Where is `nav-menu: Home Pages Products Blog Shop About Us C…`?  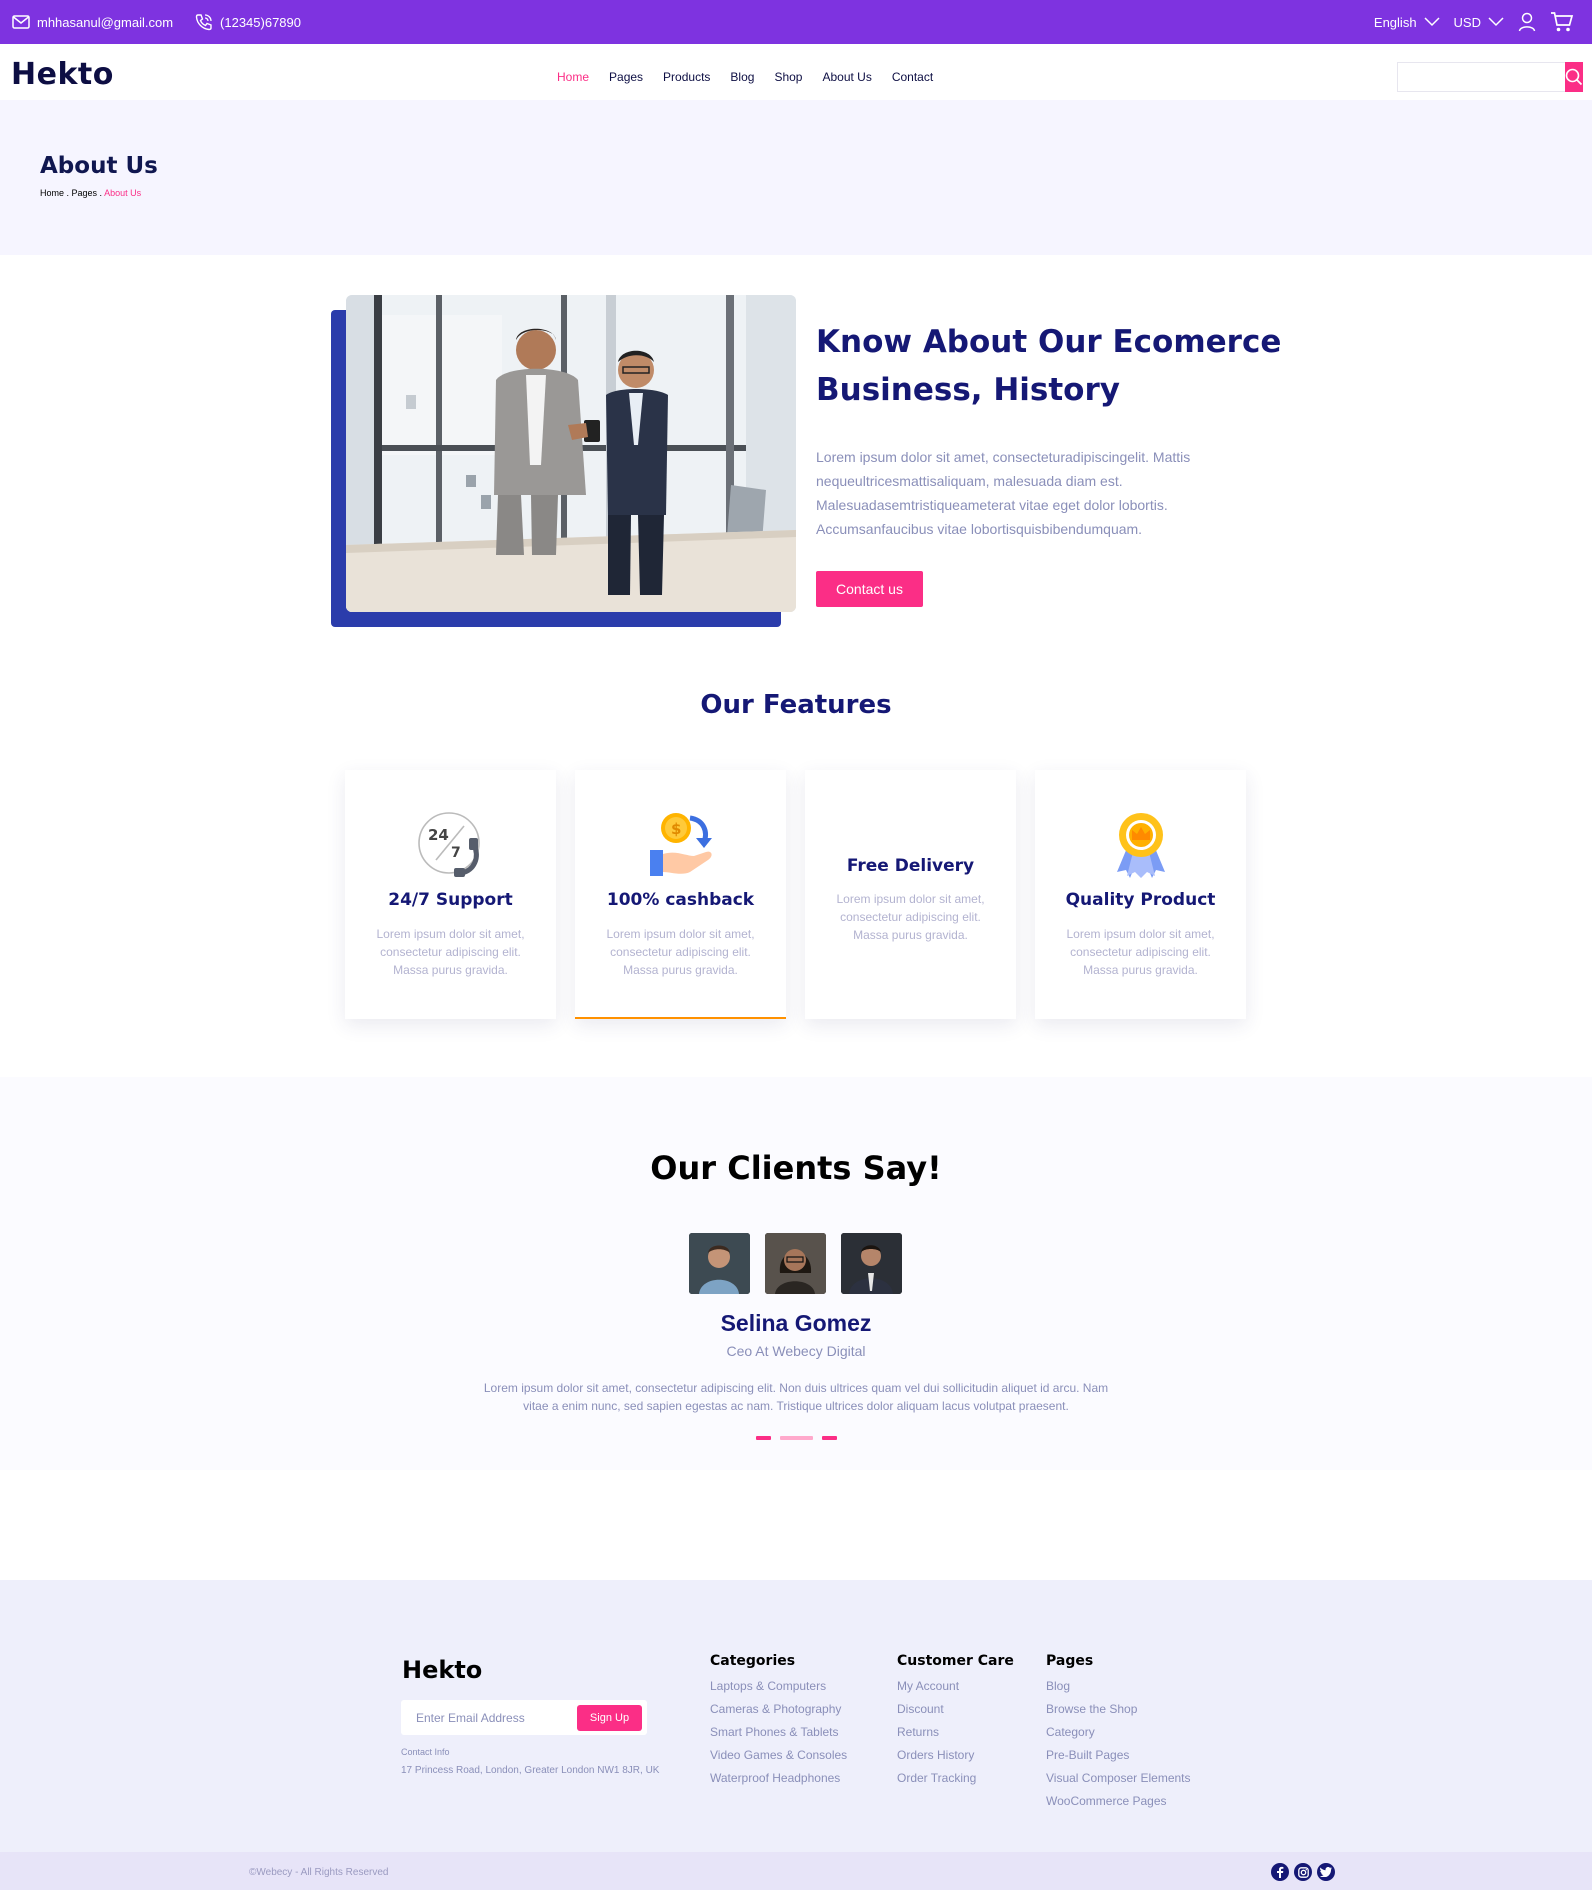 nav-menu: Home Pages Products Blog Shop About Us C… is located at coordinates (745, 77).